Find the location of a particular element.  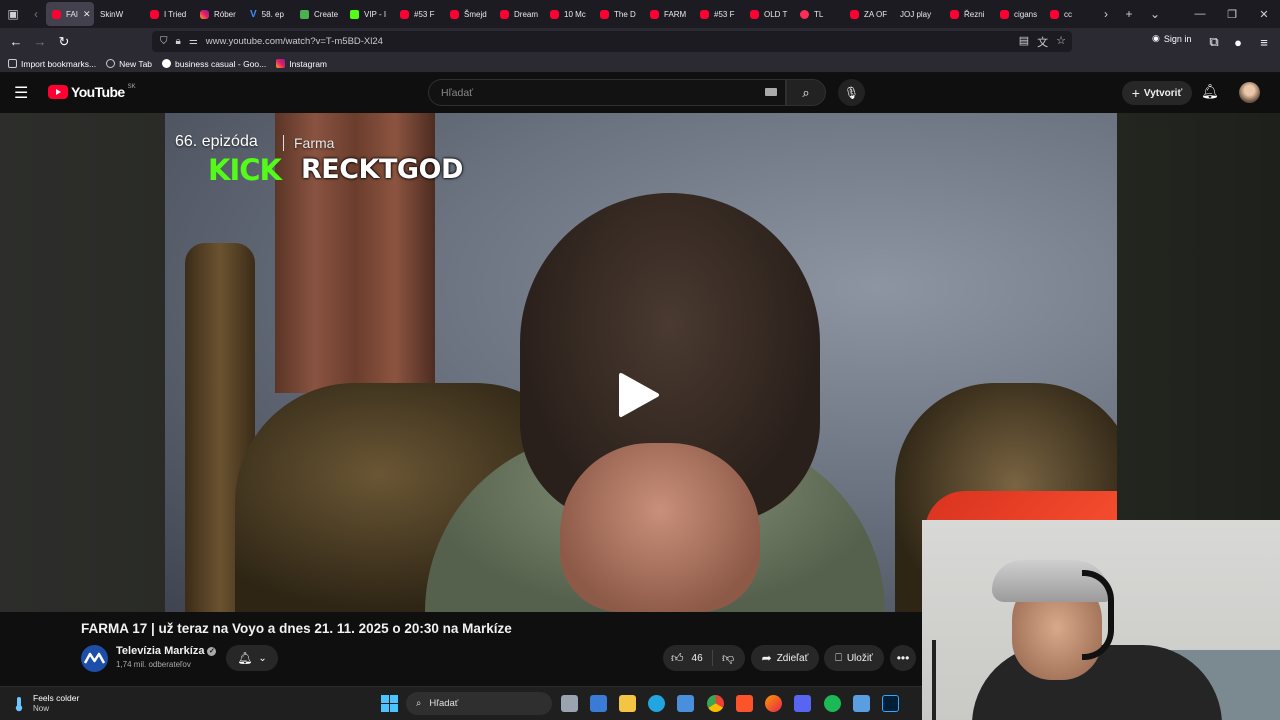

account-icon: ◉ is located at coordinates (1156, 38).